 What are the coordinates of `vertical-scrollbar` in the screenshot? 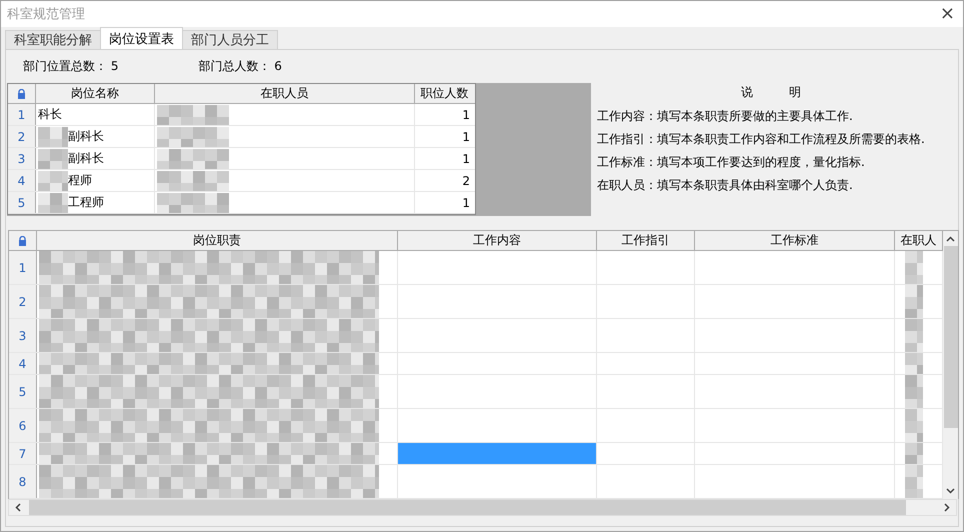 It's located at (950, 365).